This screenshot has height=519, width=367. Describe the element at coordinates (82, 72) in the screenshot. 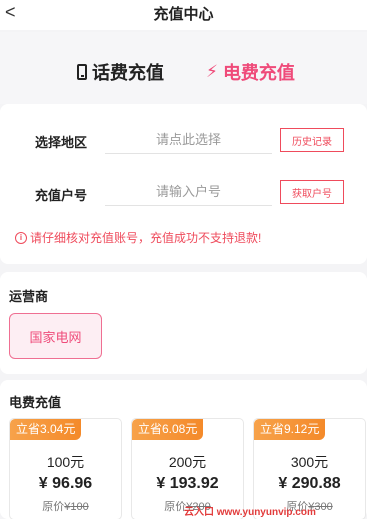

I see `phone-icon` at that location.